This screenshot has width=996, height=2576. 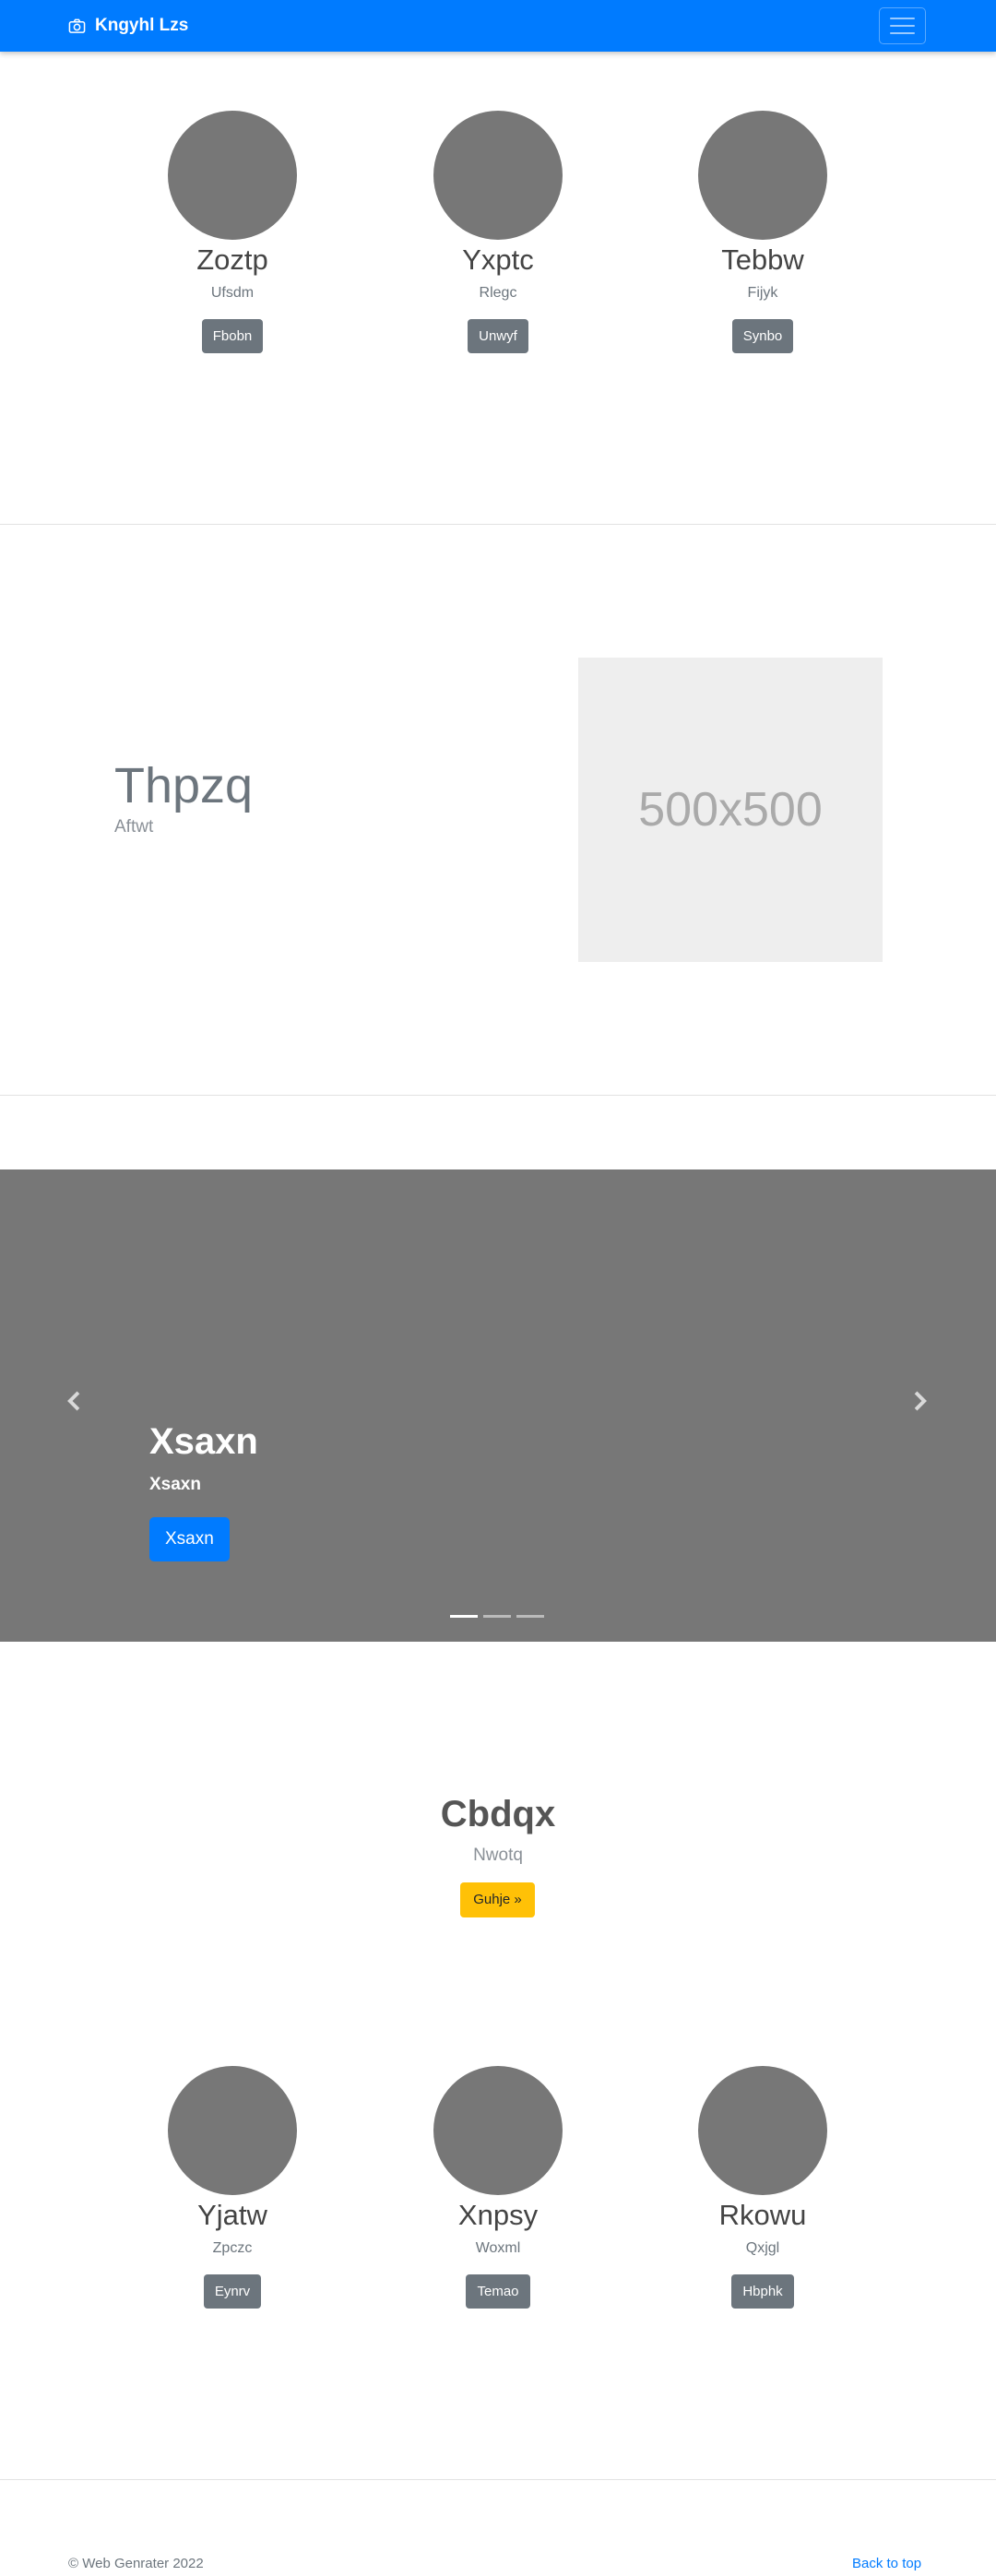 What do you see at coordinates (175, 1484) in the screenshot?
I see `carousel-caption-subtitle: Xsaxn` at bounding box center [175, 1484].